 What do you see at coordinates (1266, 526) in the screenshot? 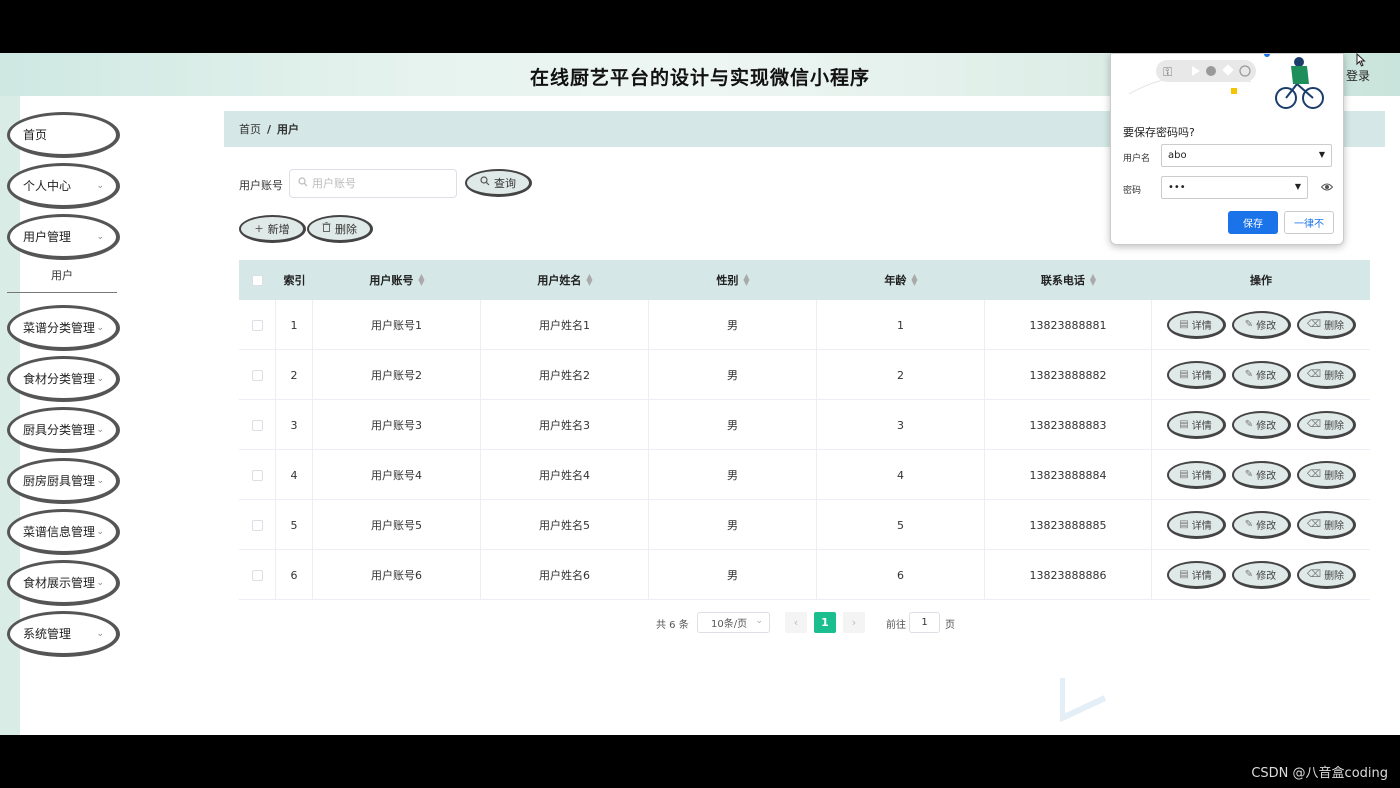
I see `row-edit-label: 修改` at bounding box center [1266, 526].